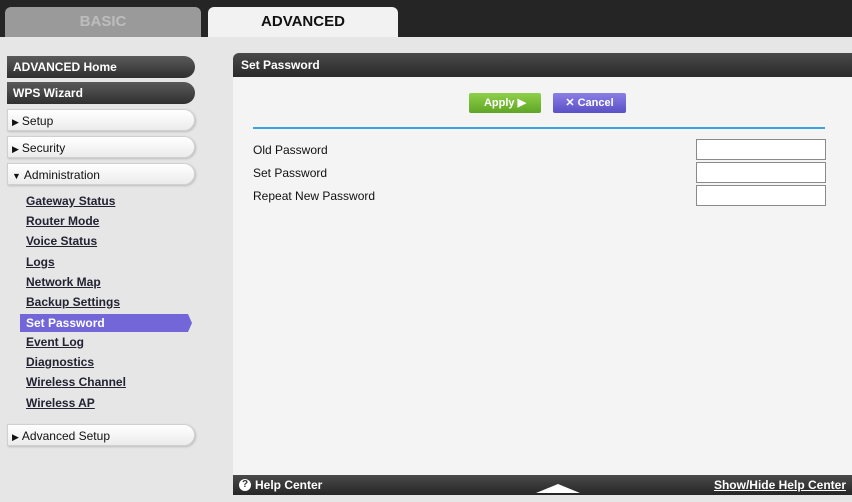 The image size is (852, 502). What do you see at coordinates (290, 150) in the screenshot?
I see `old-password-label: Old Password` at bounding box center [290, 150].